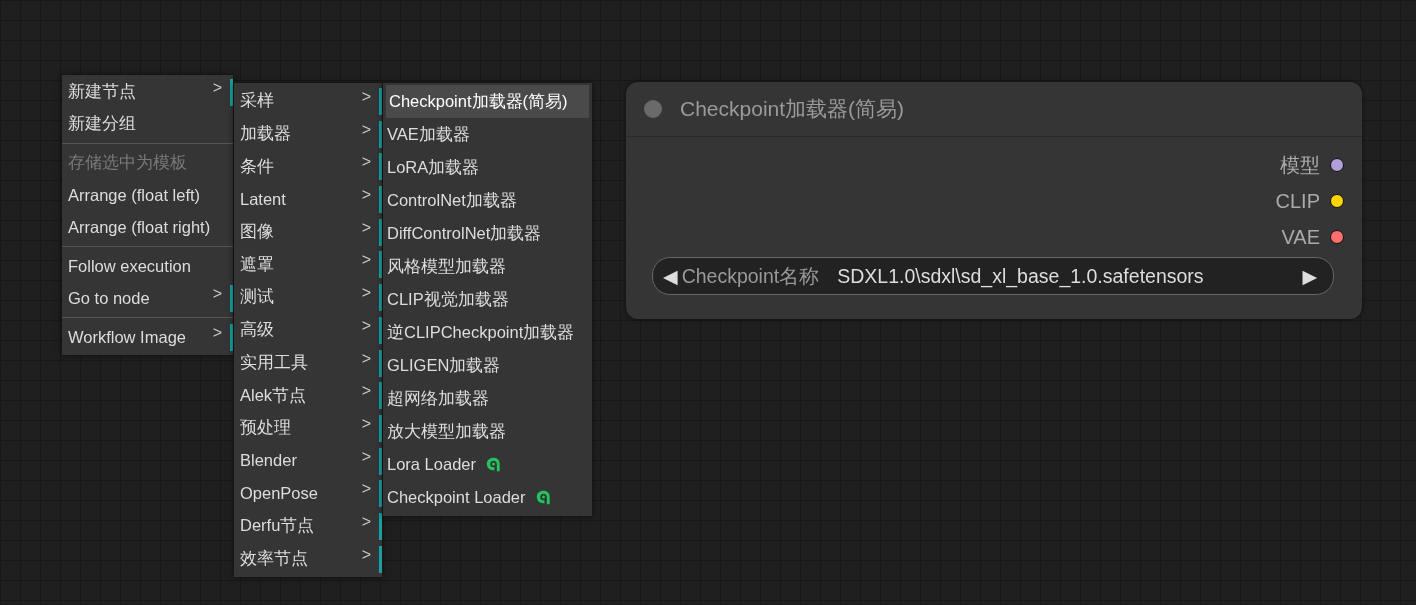 Image resolution: width=1416 pixels, height=605 pixels. What do you see at coordinates (274, 362) in the screenshot?
I see `menu-item-label: 实用工具` at bounding box center [274, 362].